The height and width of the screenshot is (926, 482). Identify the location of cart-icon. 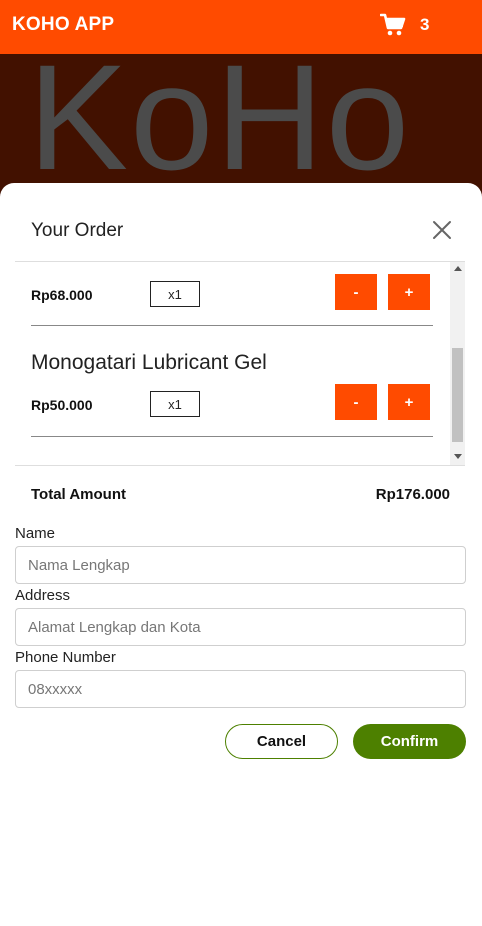
(392, 25).